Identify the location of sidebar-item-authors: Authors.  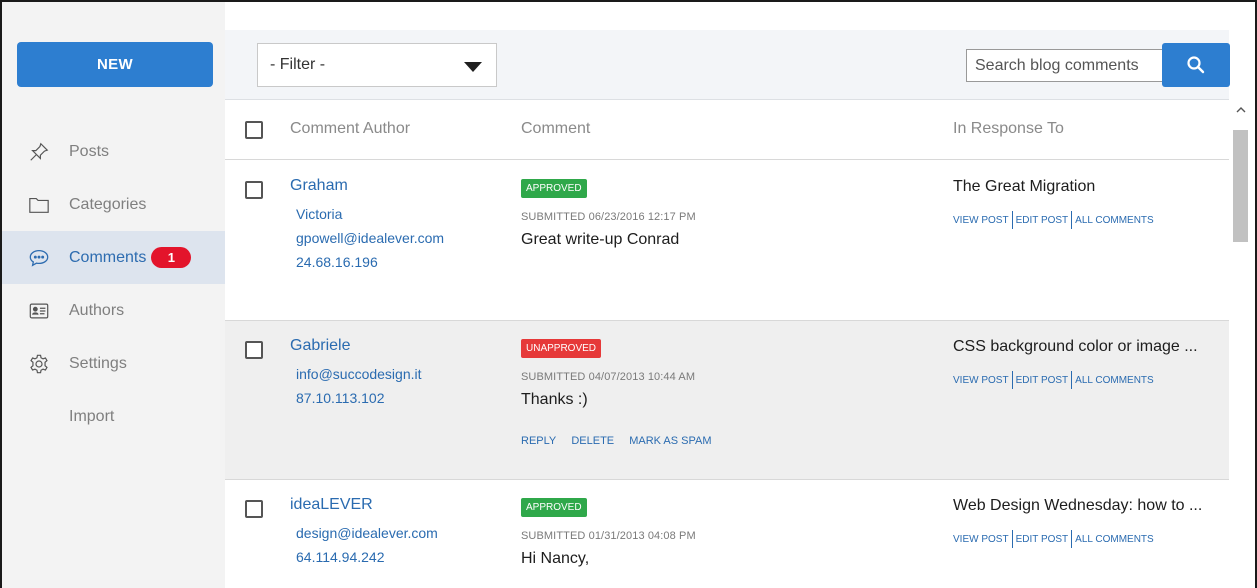
(113, 310).